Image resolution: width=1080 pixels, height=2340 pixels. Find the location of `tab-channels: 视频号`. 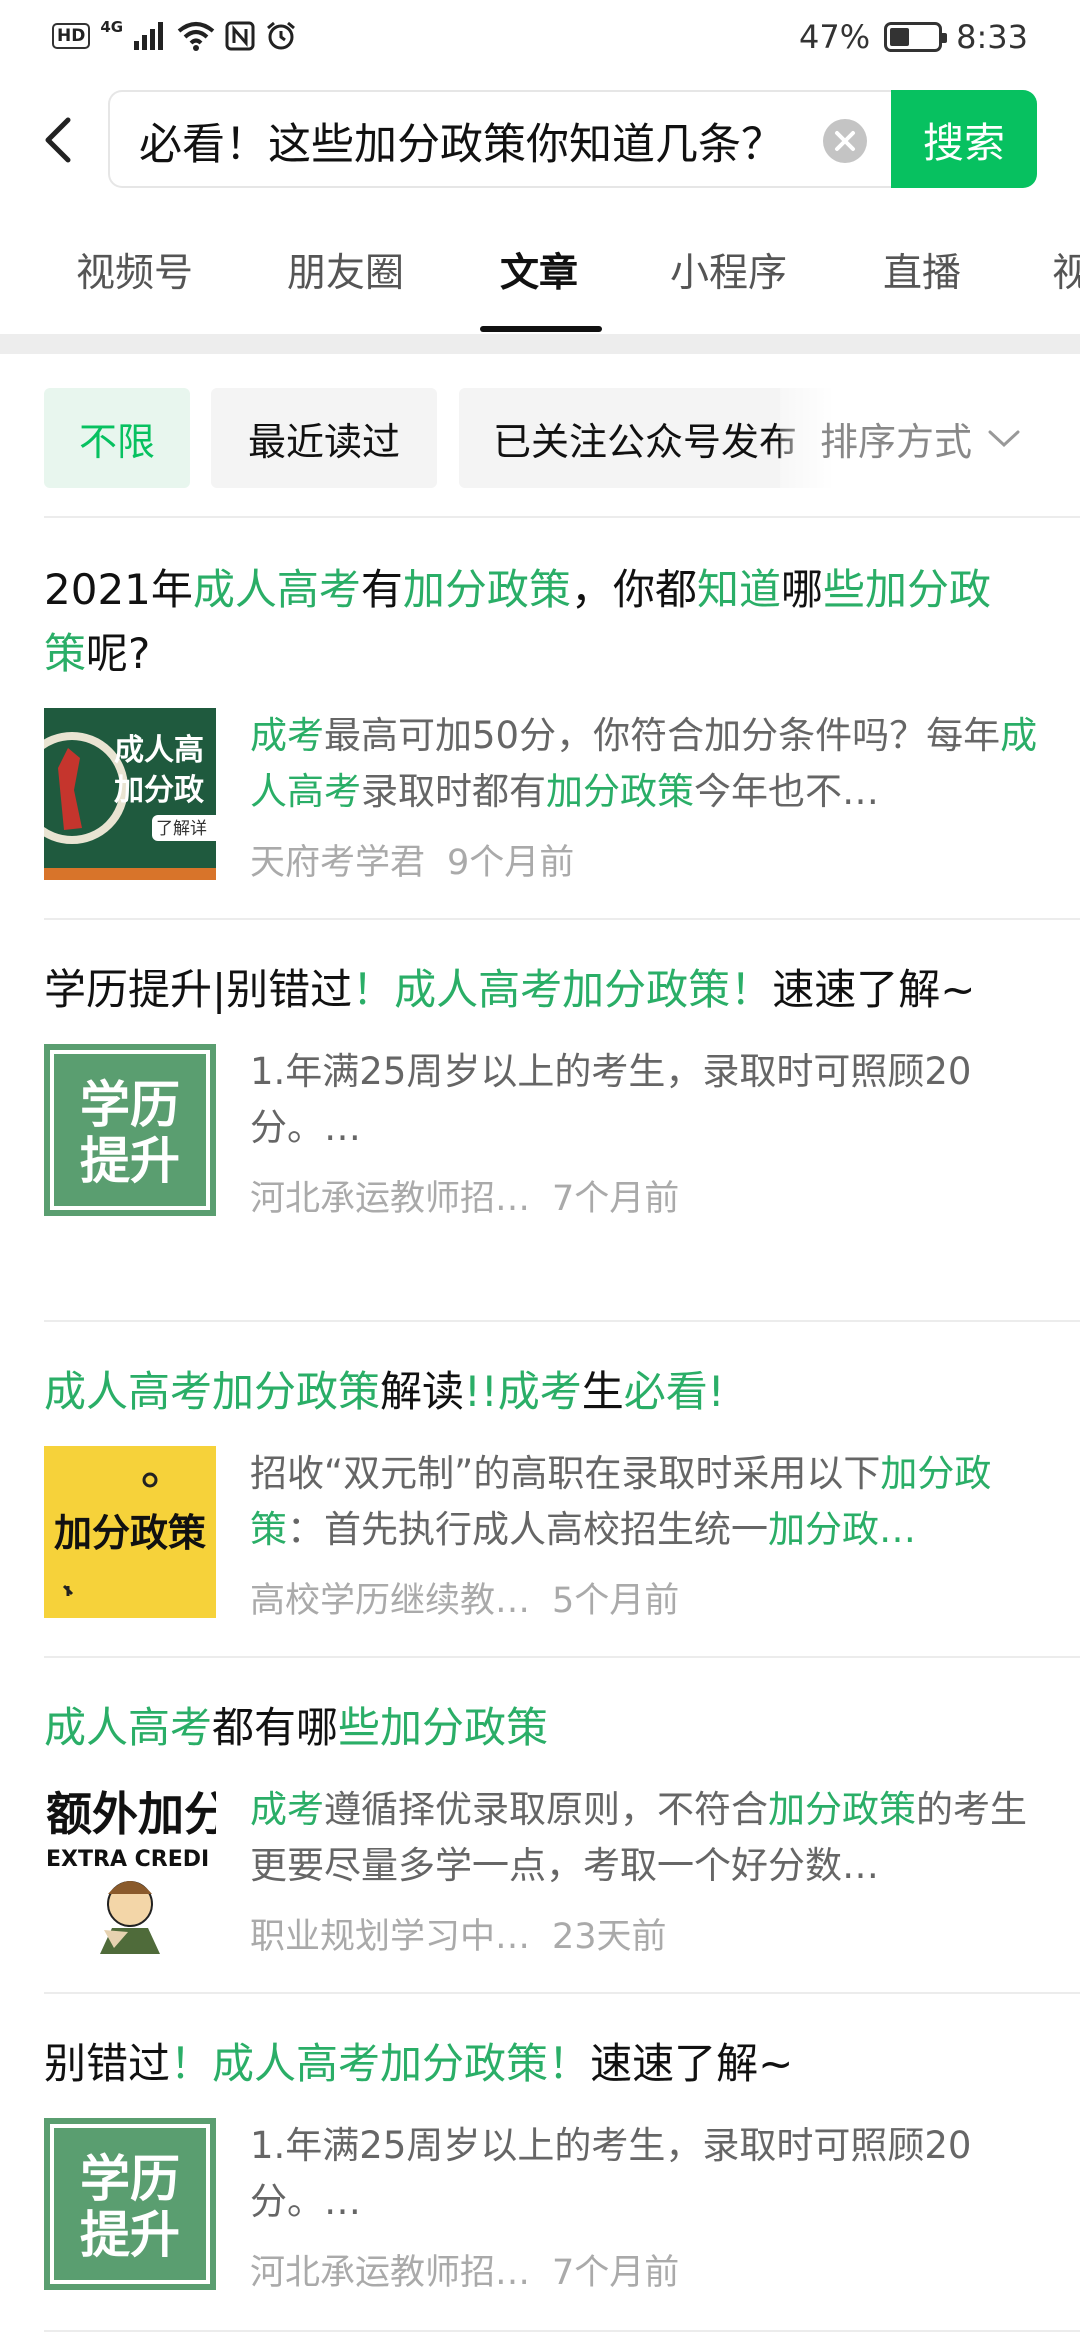

tab-channels: 视频号 is located at coordinates (134, 270).